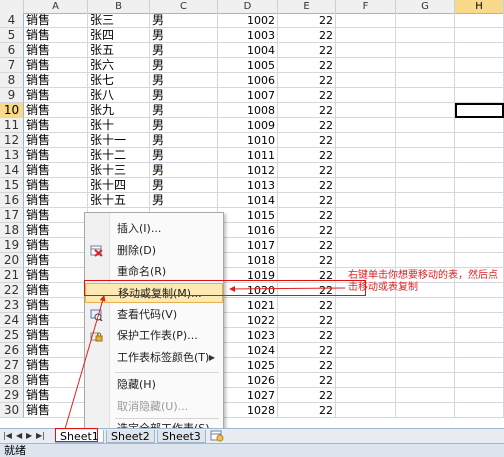  Describe the element at coordinates (248, 395) in the screenshot. I see `cell-d: 1027` at that location.